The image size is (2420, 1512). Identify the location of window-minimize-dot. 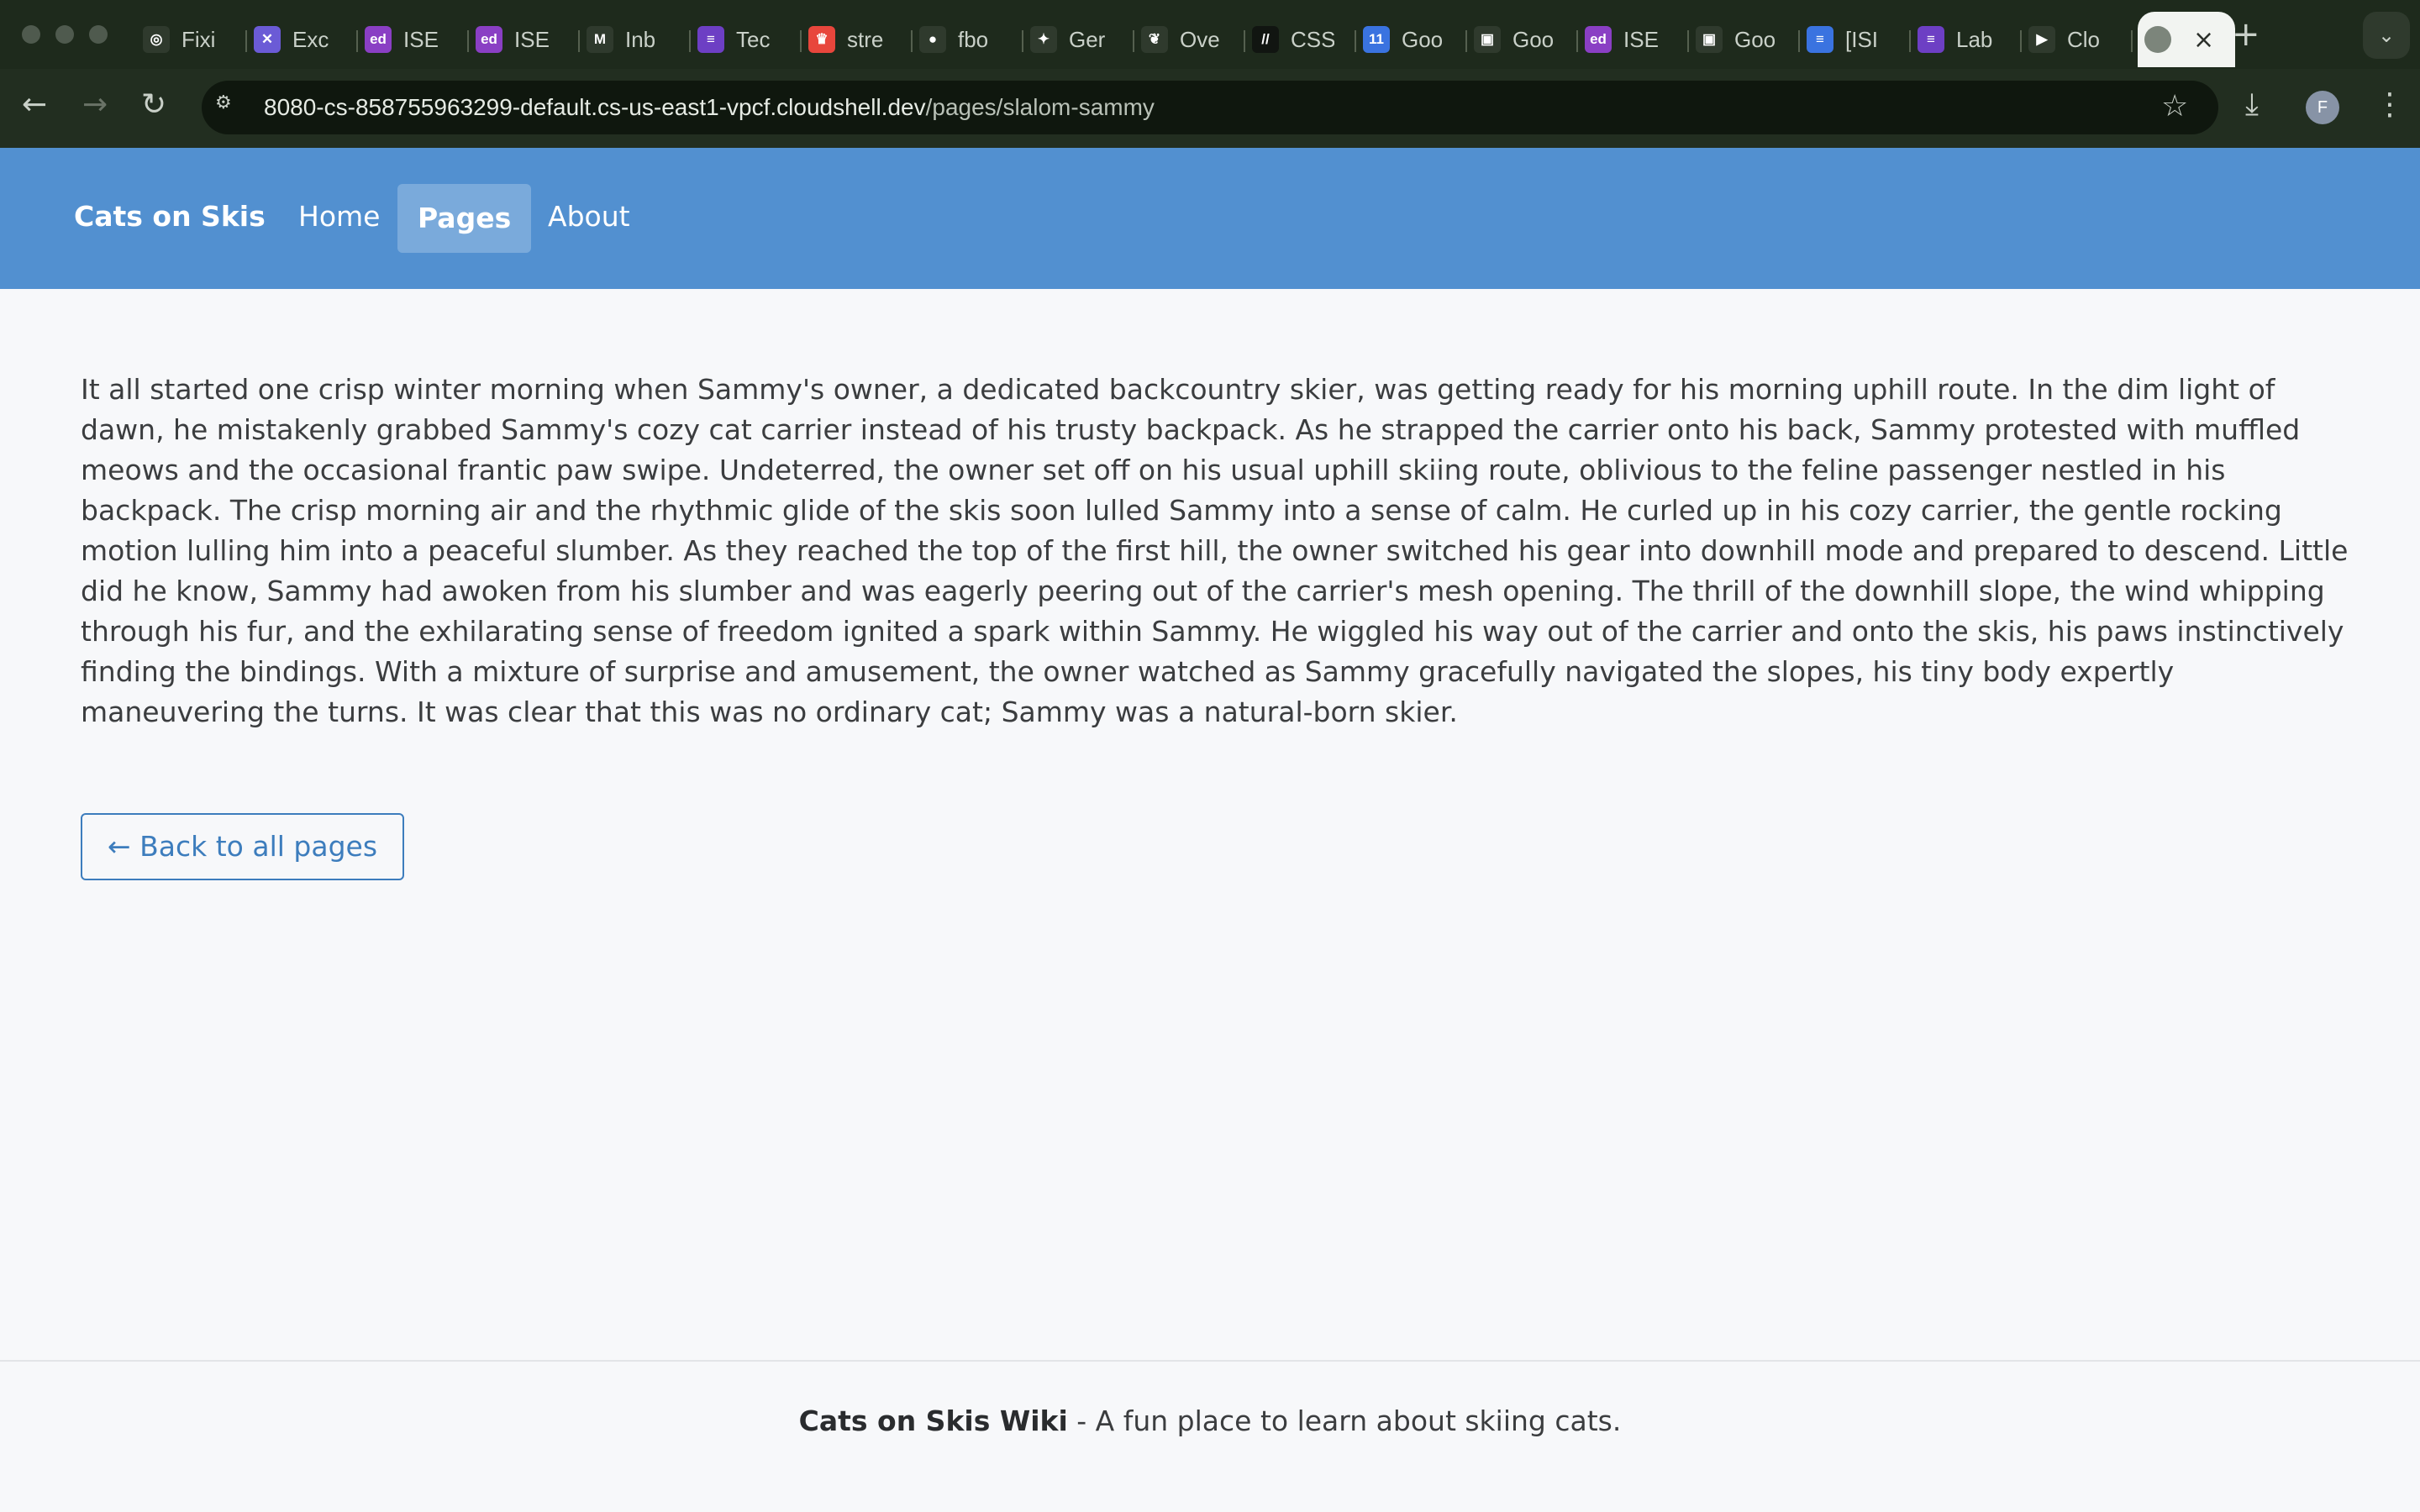
(64, 34).